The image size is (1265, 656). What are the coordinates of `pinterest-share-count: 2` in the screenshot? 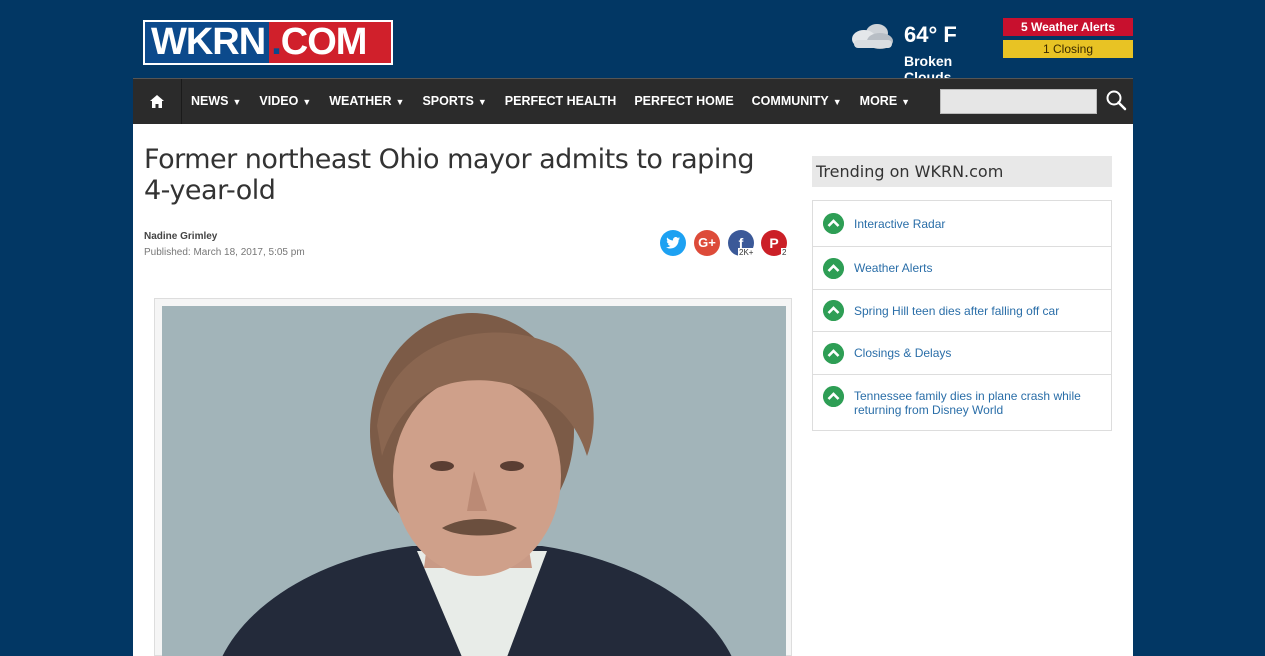 It's located at (784, 252).